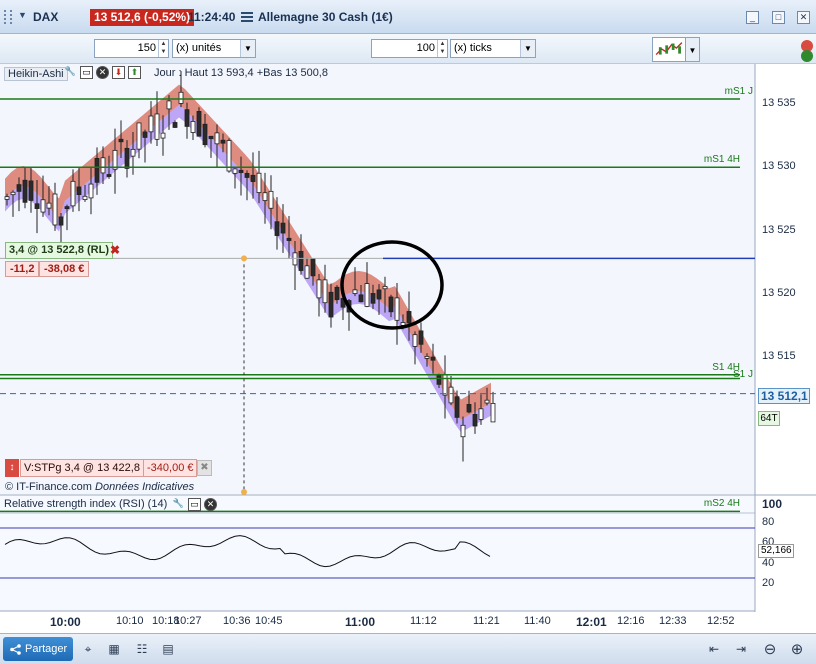 This screenshot has height=664, width=816. Describe the element at coordinates (131, 48) in the screenshot. I see `quantity-stepper: 150 ▲ ▼` at that location.